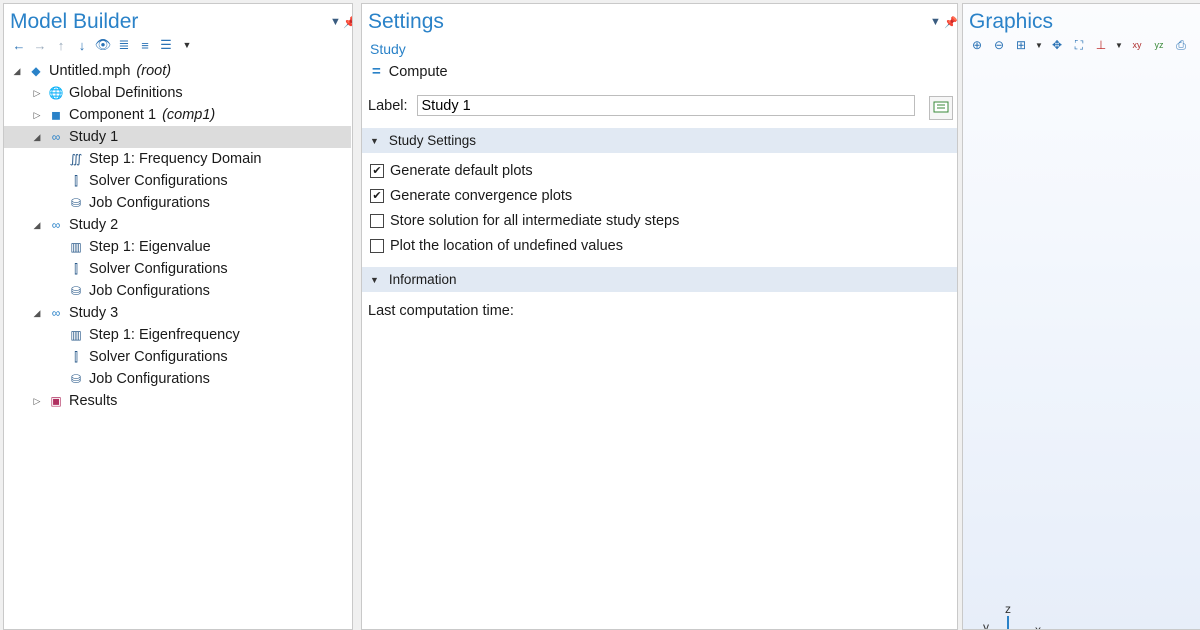 Image resolution: width=1200 pixels, height=630 pixels. Describe the element at coordinates (1021, 45) in the screenshot. I see `zoom-box-icon: ⊞` at that location.